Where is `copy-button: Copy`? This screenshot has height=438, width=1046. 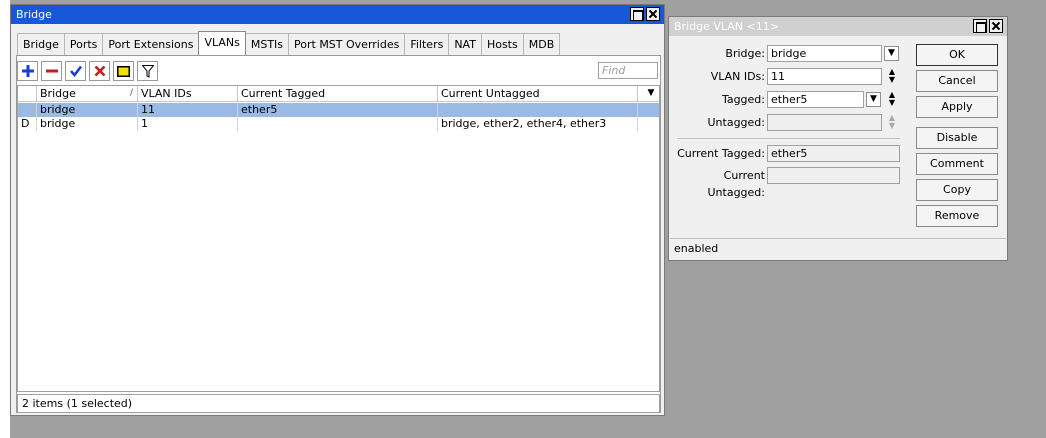
copy-button: Copy is located at coordinates (957, 190).